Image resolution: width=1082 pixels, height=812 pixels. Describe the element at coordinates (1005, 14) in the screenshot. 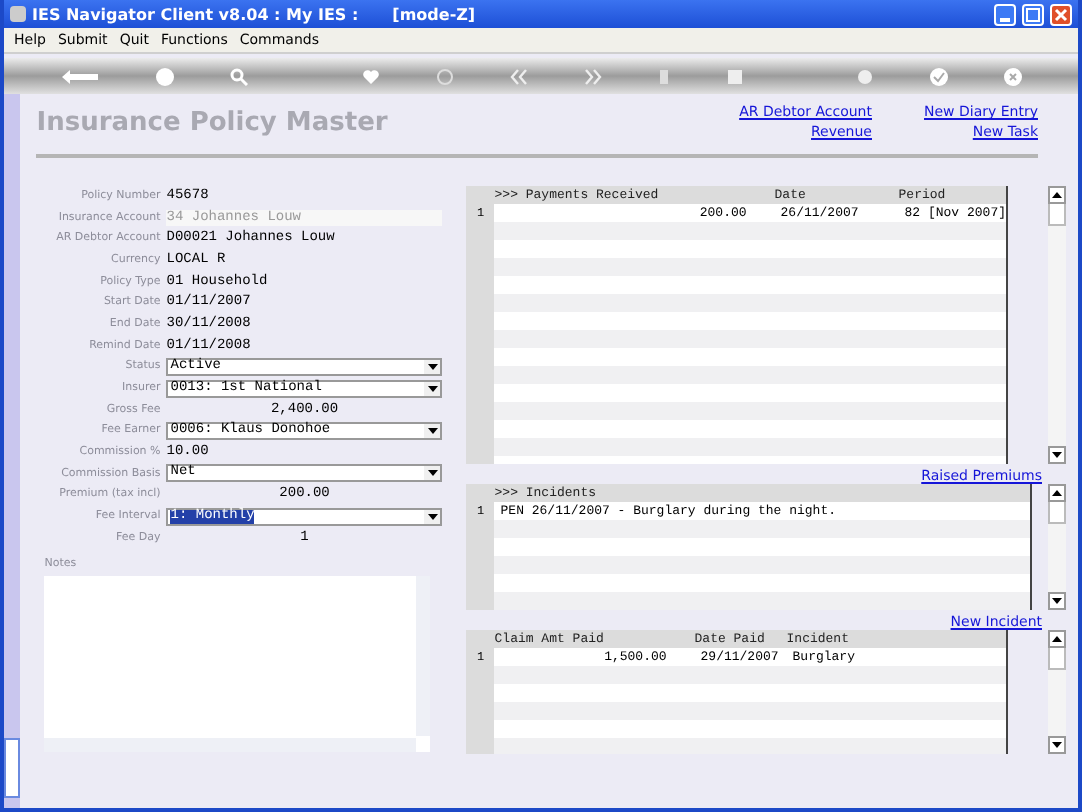

I see `minimize-button` at that location.